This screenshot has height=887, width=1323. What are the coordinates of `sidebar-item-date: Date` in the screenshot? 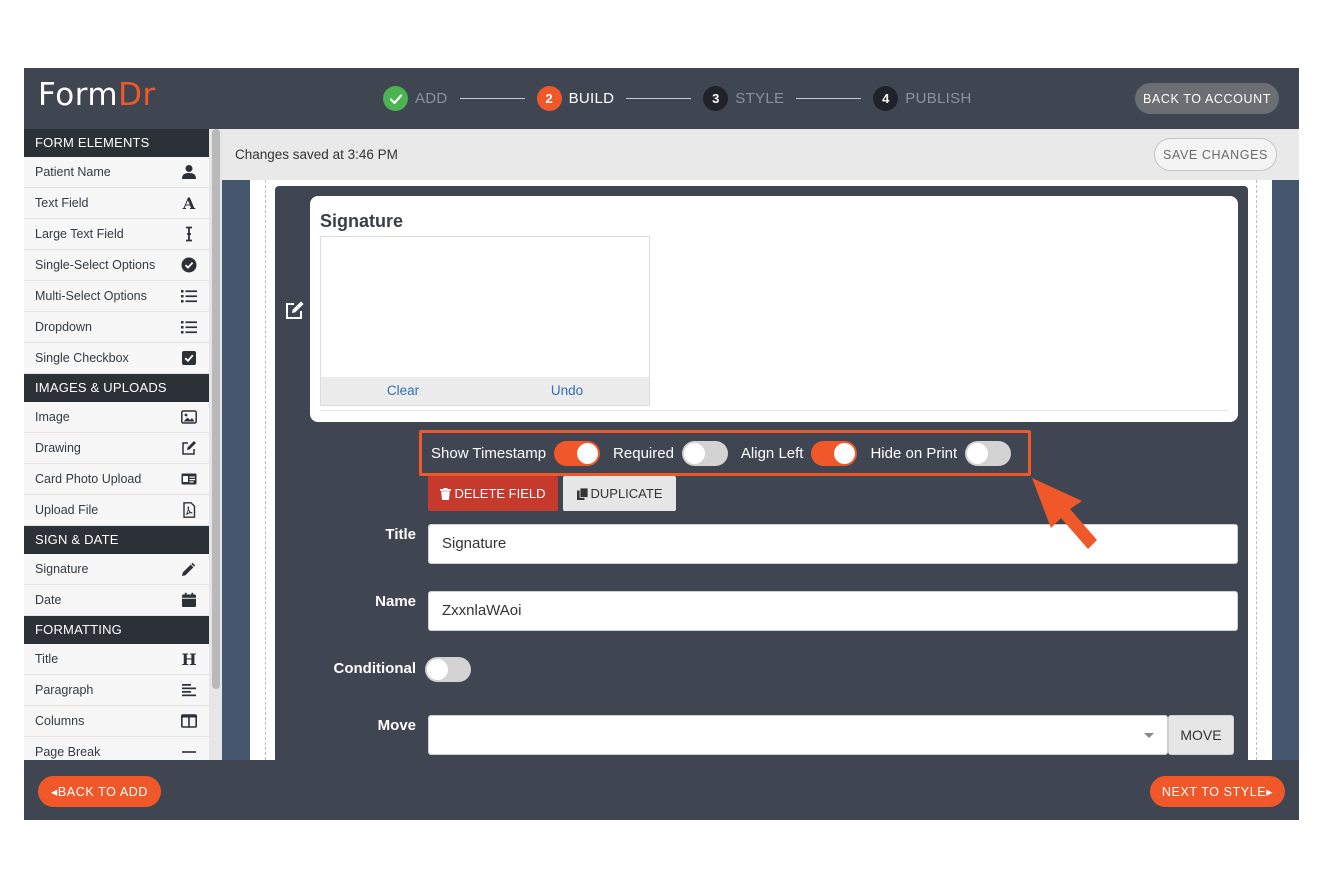 It's located at (116, 600).